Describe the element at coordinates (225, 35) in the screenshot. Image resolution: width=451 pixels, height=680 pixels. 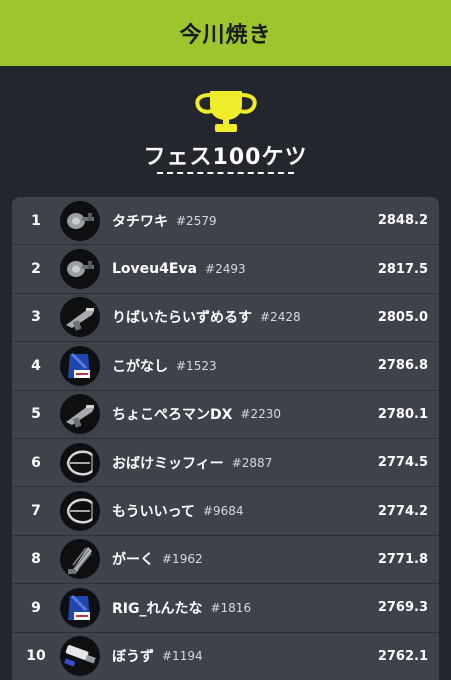
I see `page-title: 今川焼き` at that location.